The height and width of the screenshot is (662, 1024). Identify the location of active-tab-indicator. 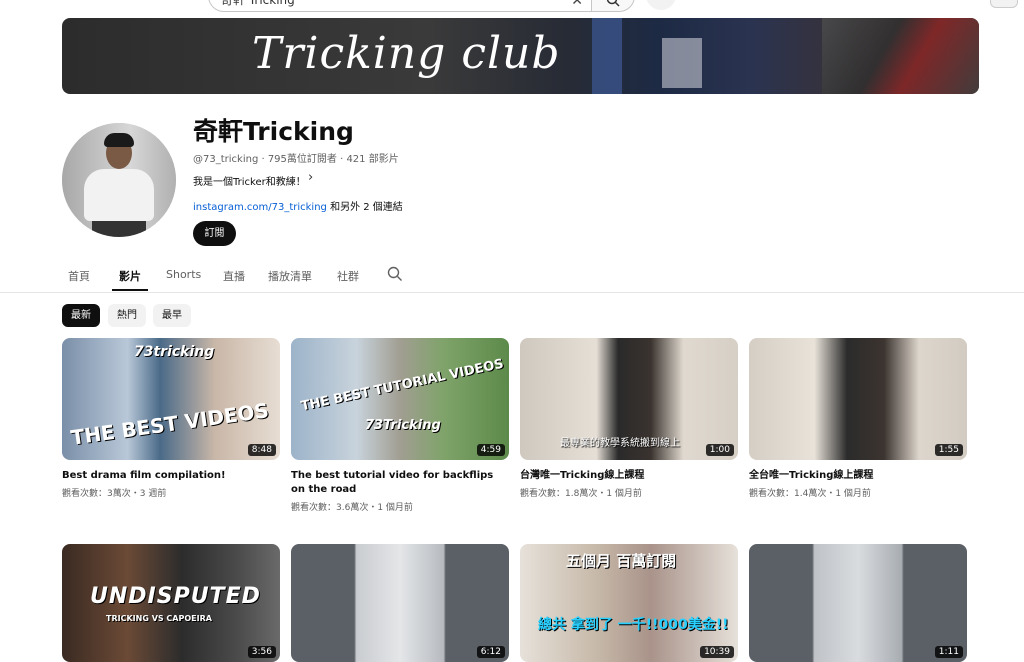
(130, 290).